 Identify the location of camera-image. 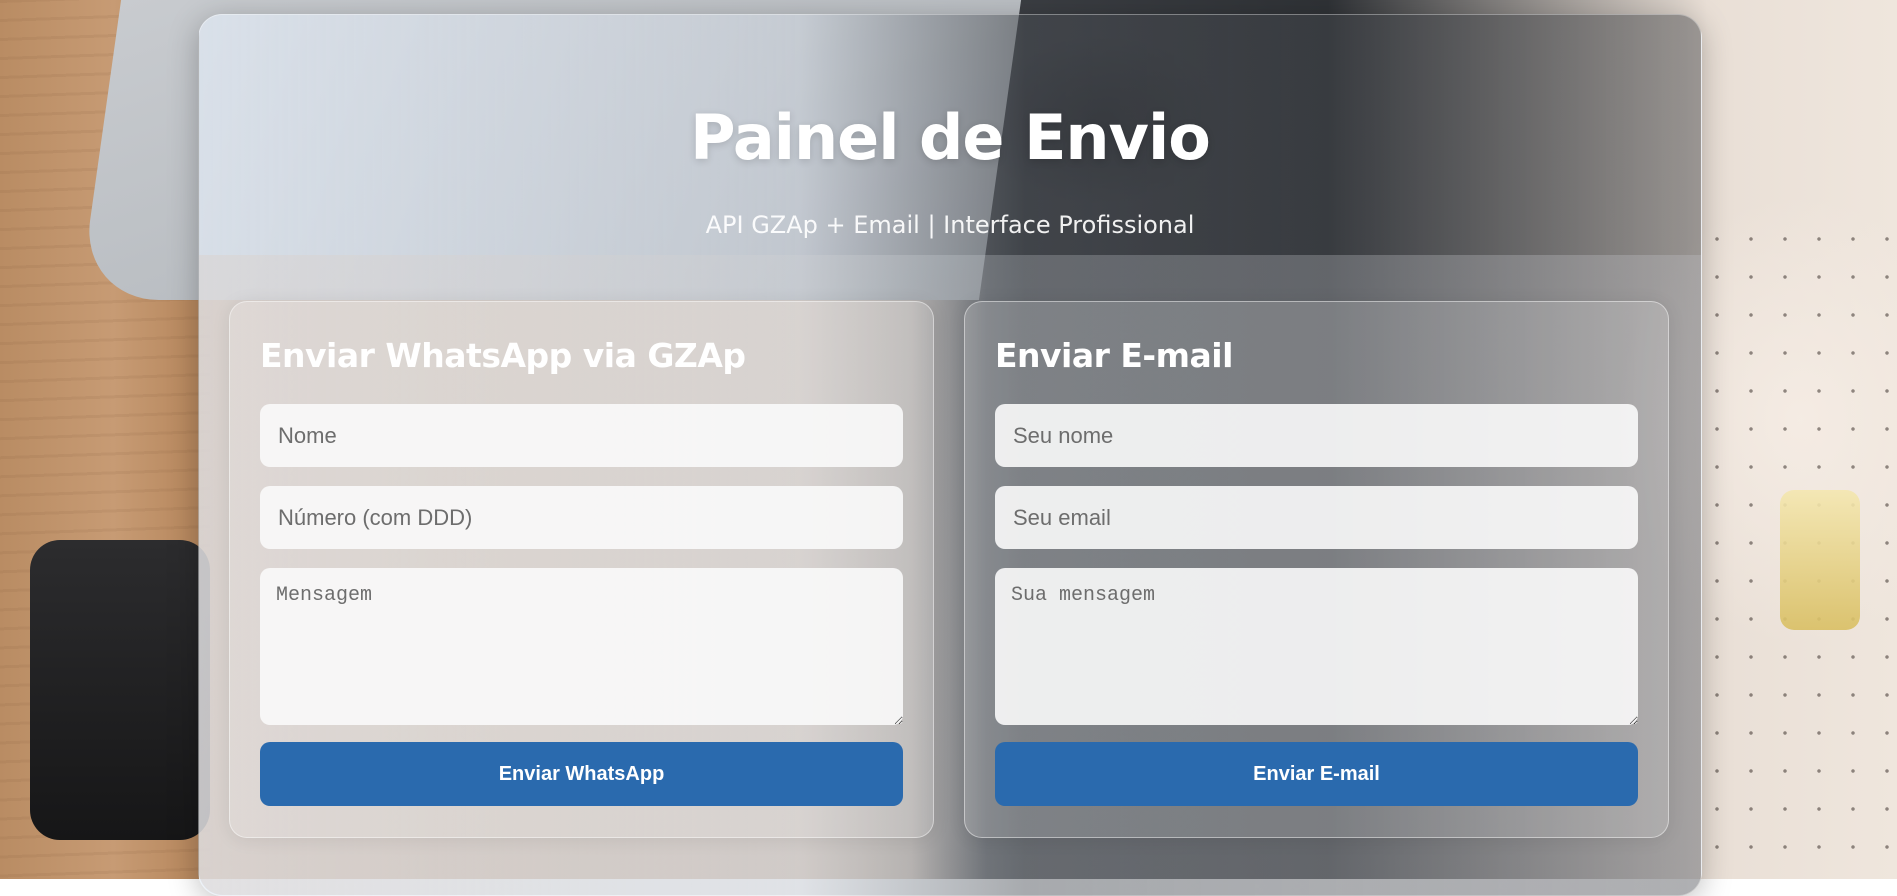
(120, 690).